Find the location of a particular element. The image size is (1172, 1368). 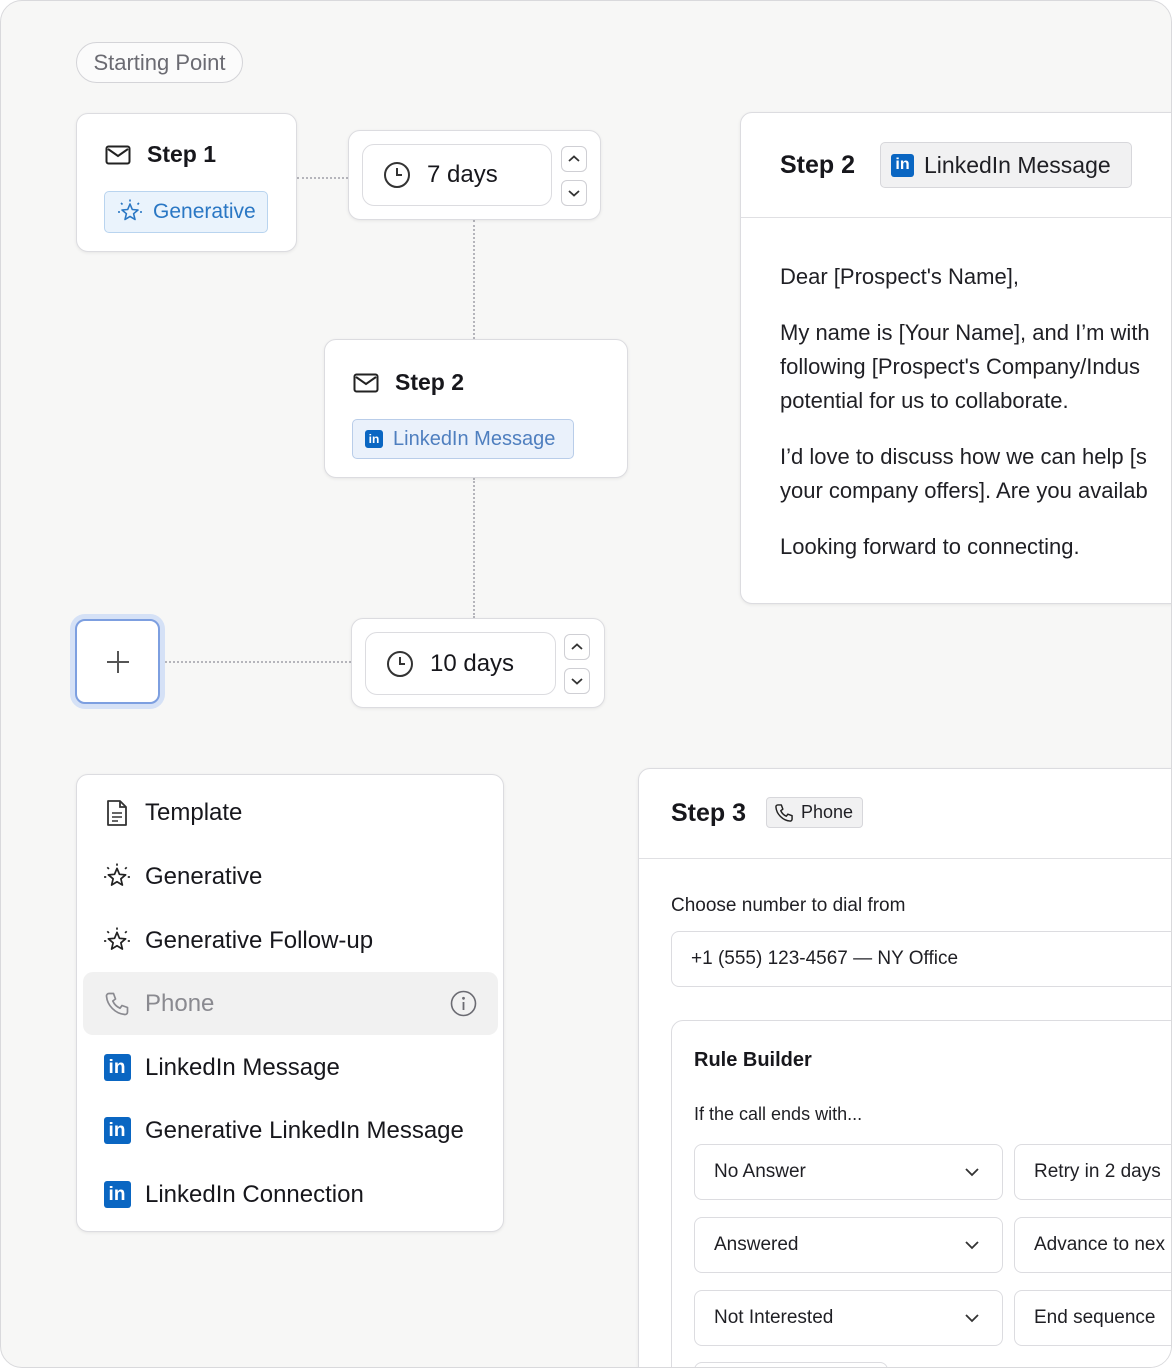

add-step-button is located at coordinates (117, 661).